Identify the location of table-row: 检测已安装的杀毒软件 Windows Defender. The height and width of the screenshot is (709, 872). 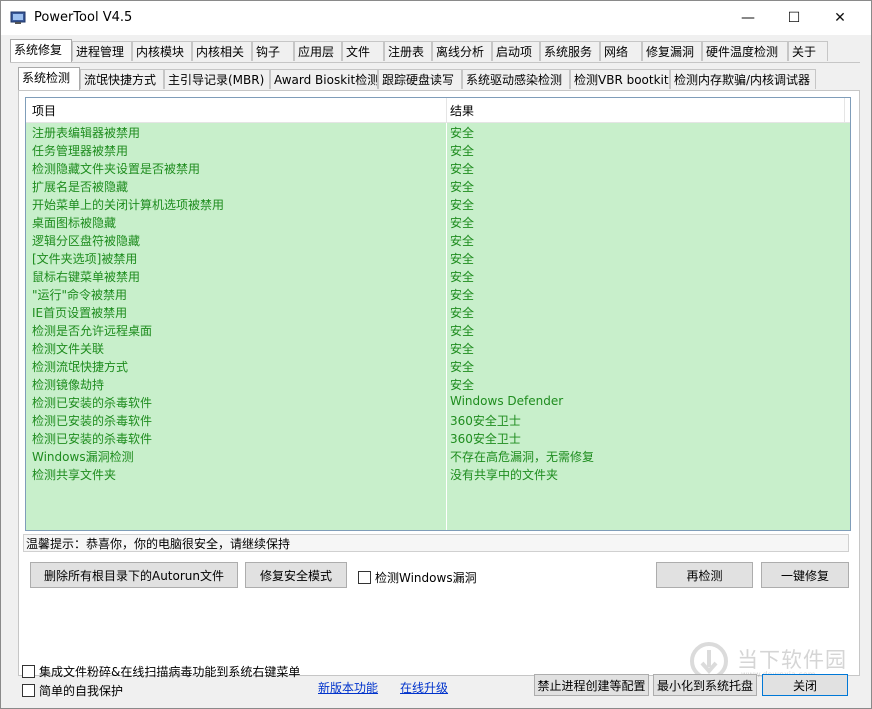
(438, 402).